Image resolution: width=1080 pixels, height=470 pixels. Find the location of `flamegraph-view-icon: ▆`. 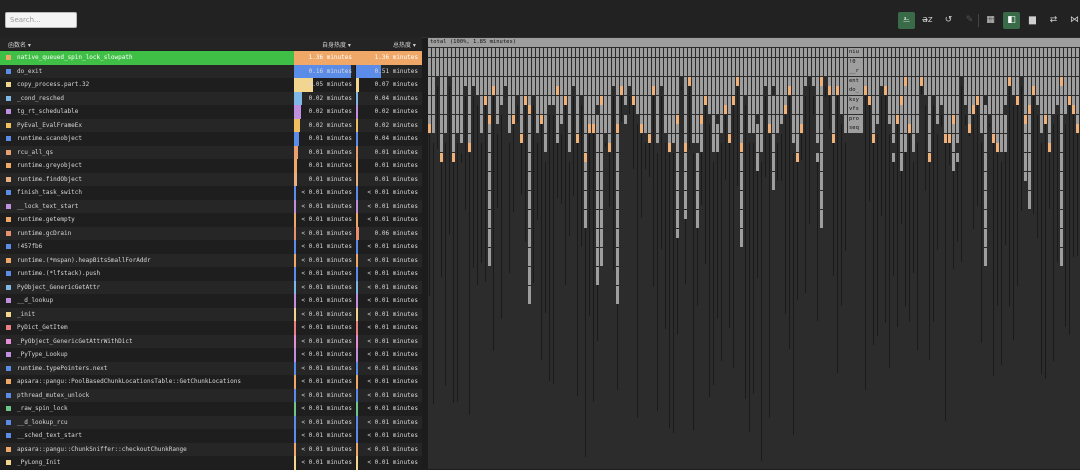

flamegraph-view-icon: ▆ is located at coordinates (1032, 20).